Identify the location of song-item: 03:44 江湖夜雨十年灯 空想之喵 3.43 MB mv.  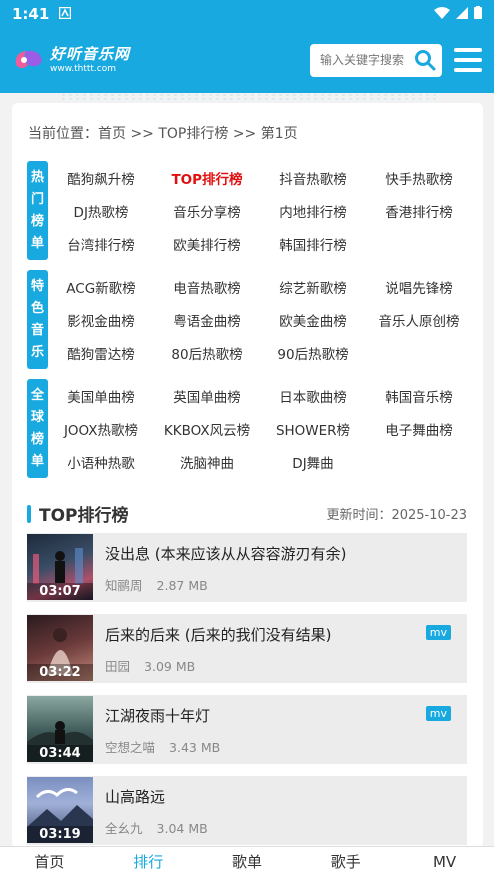
(247, 729).